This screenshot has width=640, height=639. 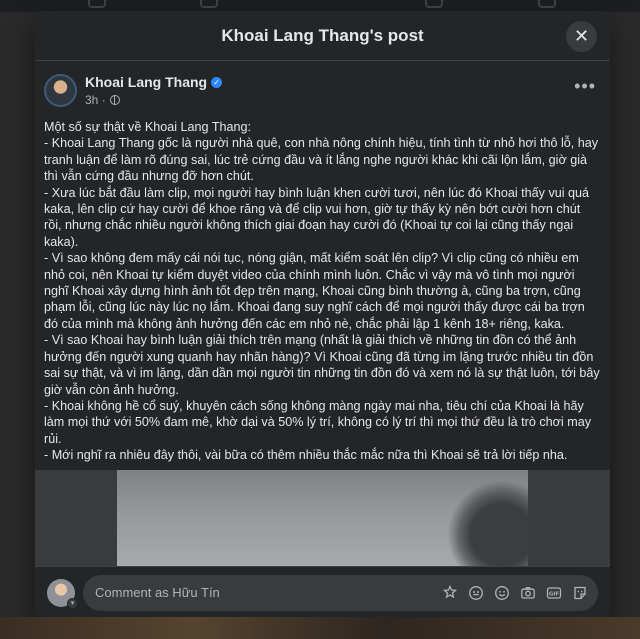 I want to click on my-avatar: ▾, so click(x=62, y=593).